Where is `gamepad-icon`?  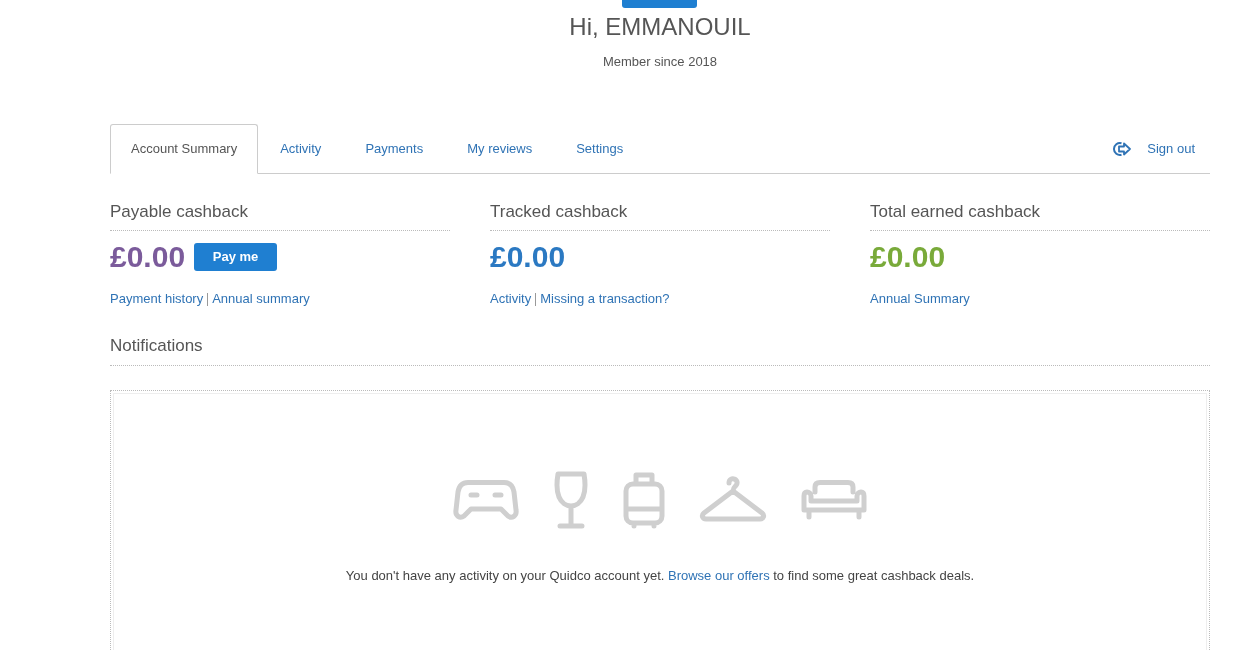 gamepad-icon is located at coordinates (486, 500).